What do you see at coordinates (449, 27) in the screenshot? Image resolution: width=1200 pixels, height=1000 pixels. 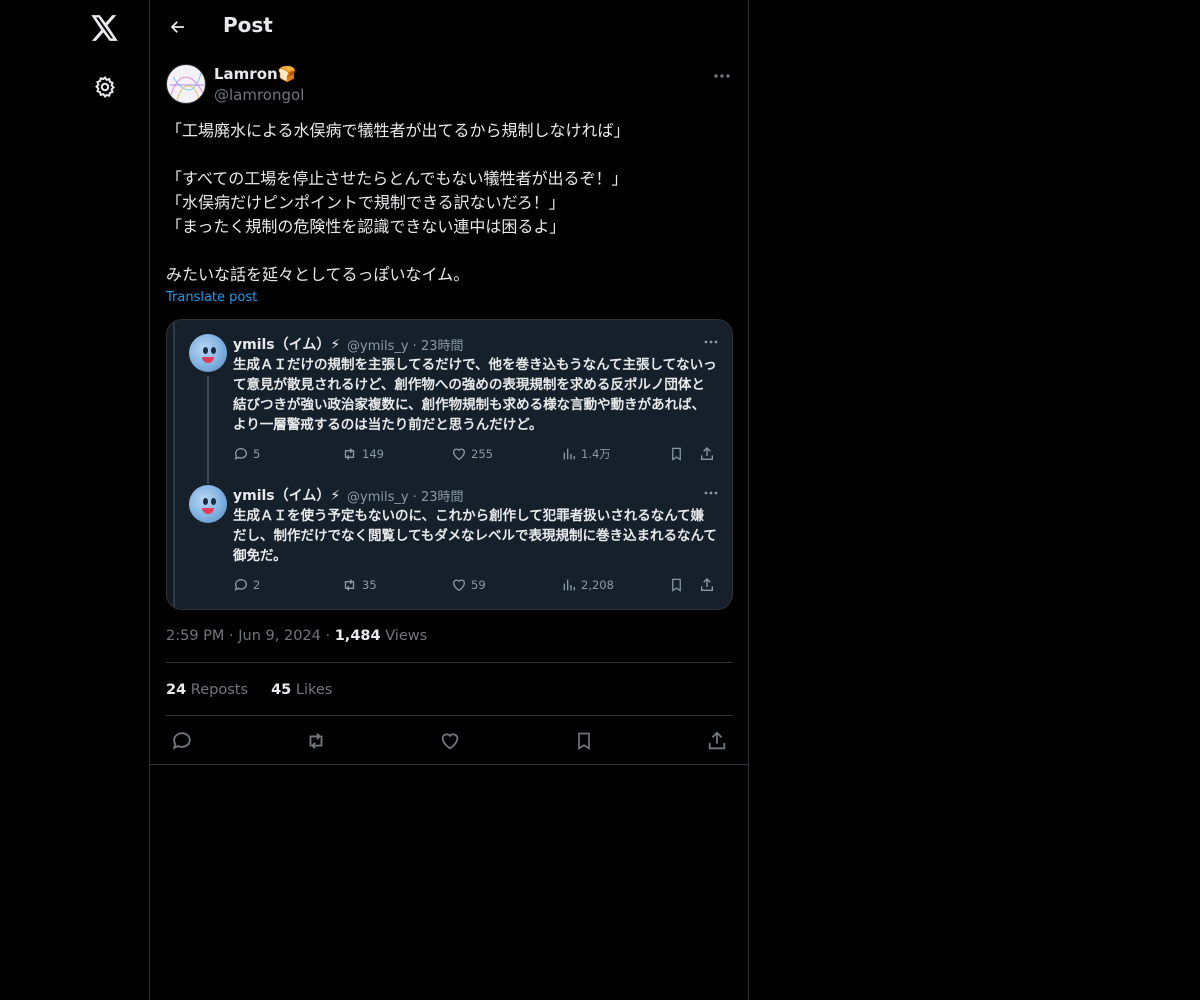 I see `post-header: Post` at bounding box center [449, 27].